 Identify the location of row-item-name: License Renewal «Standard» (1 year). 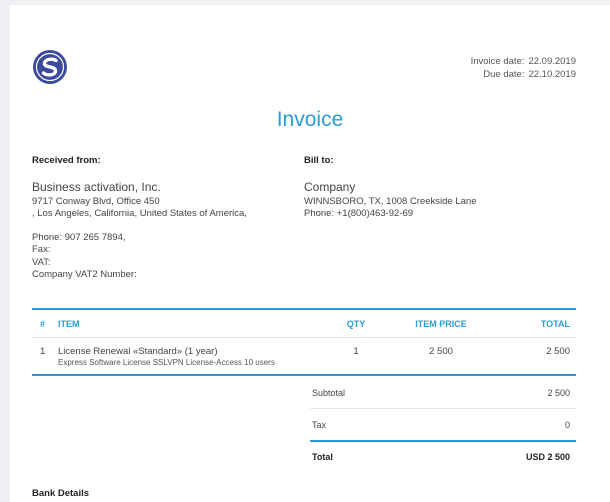
(138, 351).